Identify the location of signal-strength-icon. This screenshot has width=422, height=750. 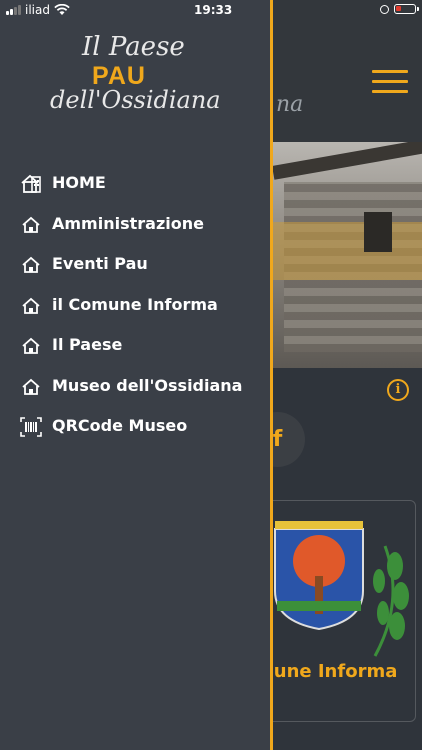
(13, 10).